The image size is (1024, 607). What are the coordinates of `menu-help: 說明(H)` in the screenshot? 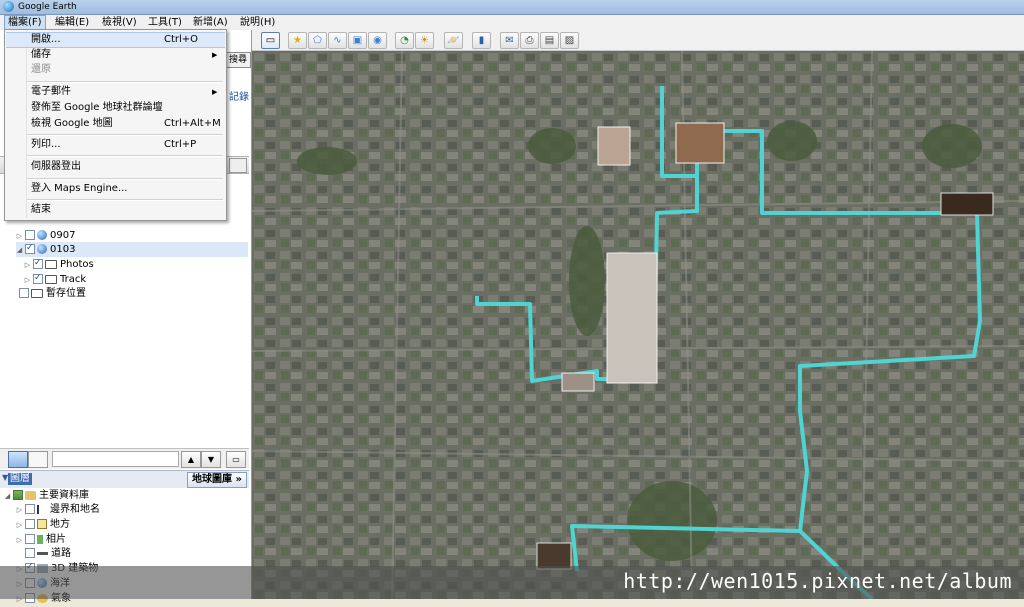 It's located at (257, 22).